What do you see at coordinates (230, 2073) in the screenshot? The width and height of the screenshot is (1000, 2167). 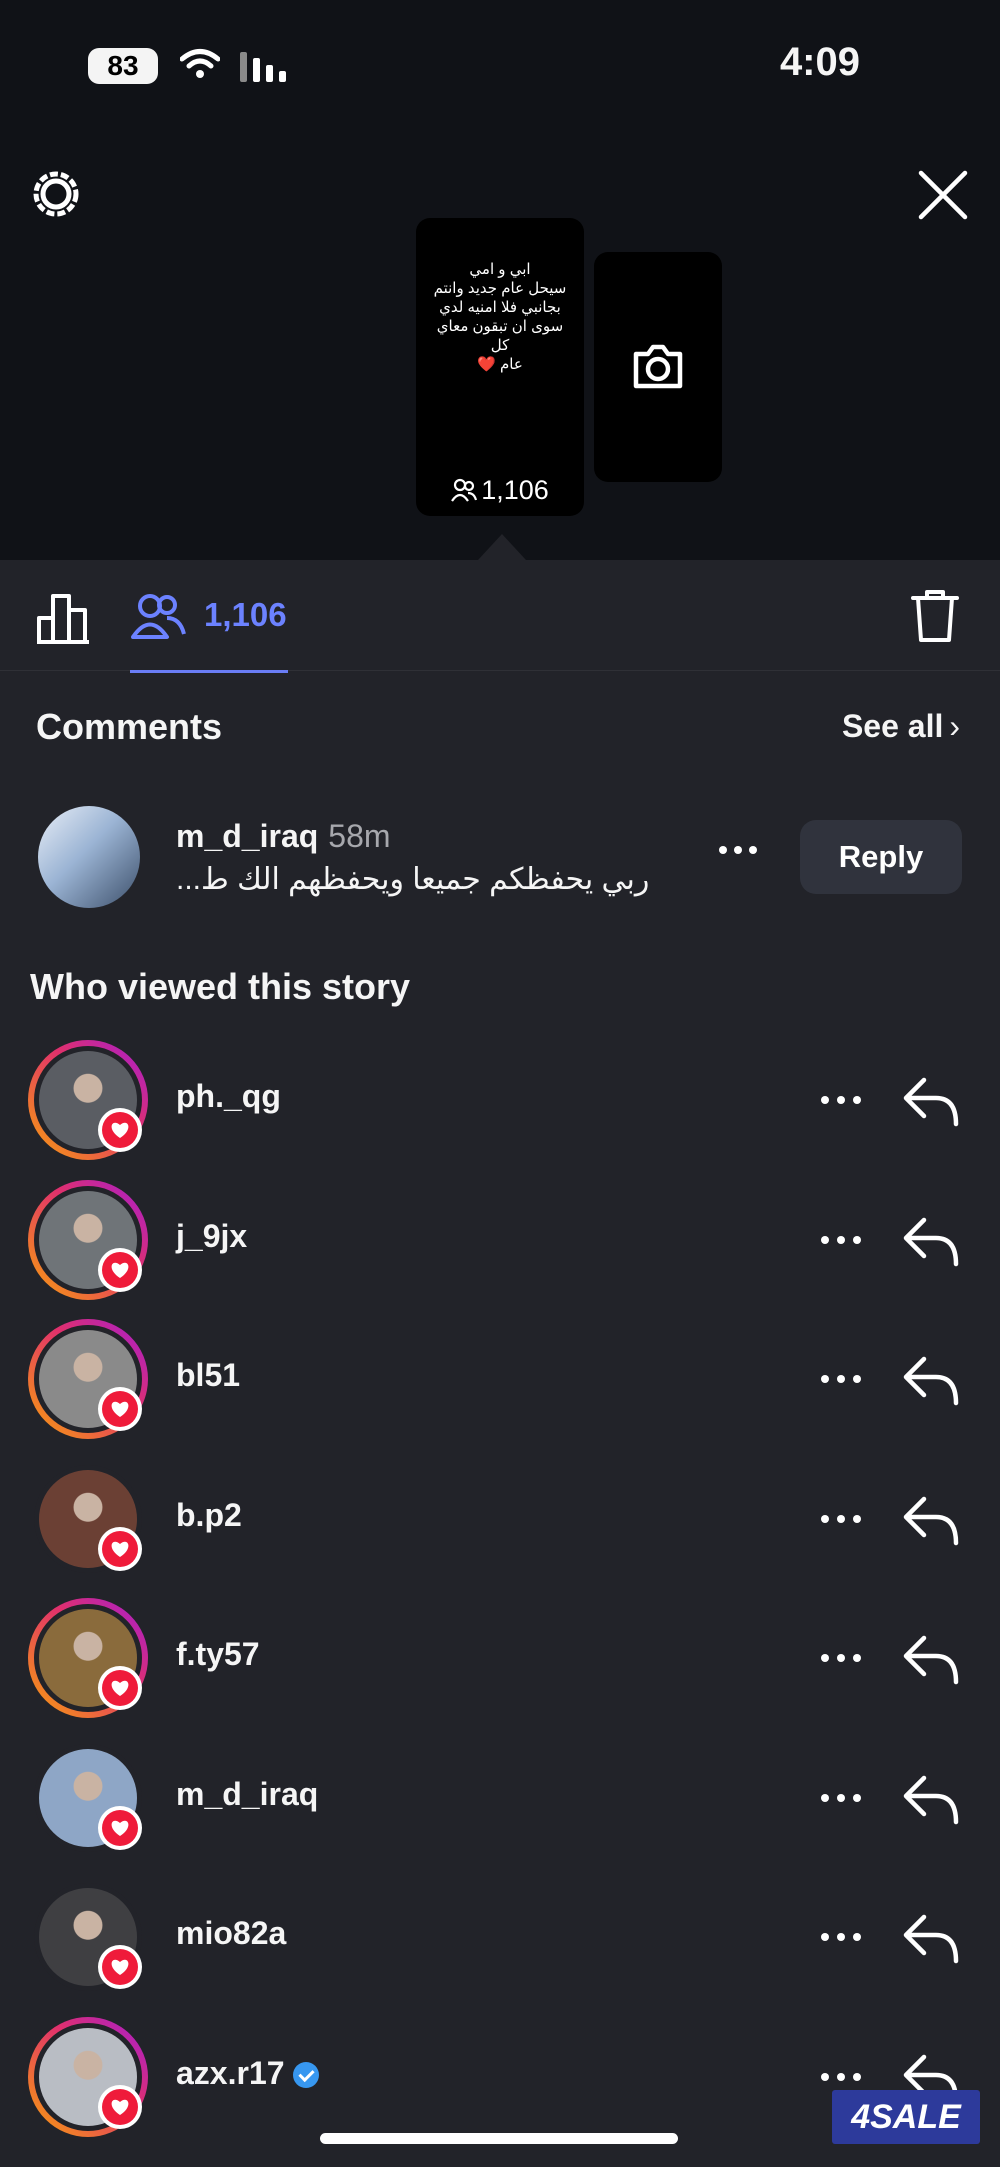 I see `viewer-username-text: azx.r17` at bounding box center [230, 2073].